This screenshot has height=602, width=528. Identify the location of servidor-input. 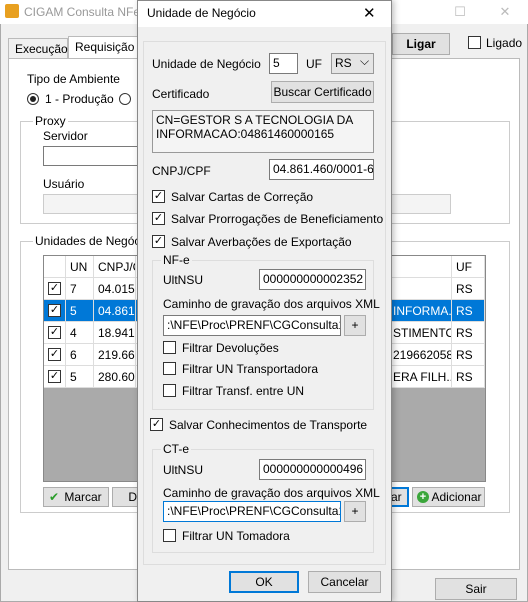
(93, 156).